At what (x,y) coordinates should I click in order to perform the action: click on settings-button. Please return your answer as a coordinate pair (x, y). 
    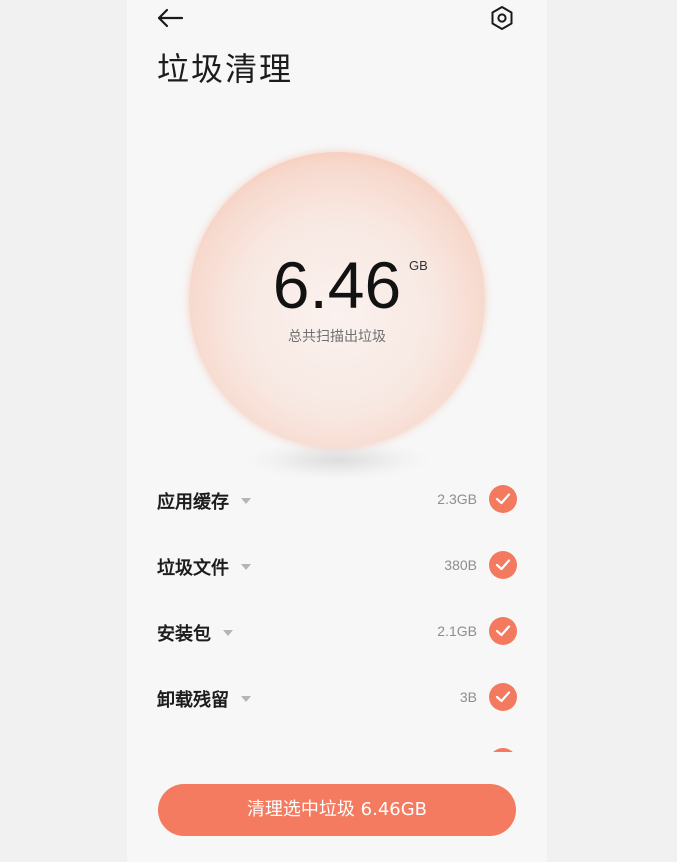
    Looking at the image, I should click on (502, 18).